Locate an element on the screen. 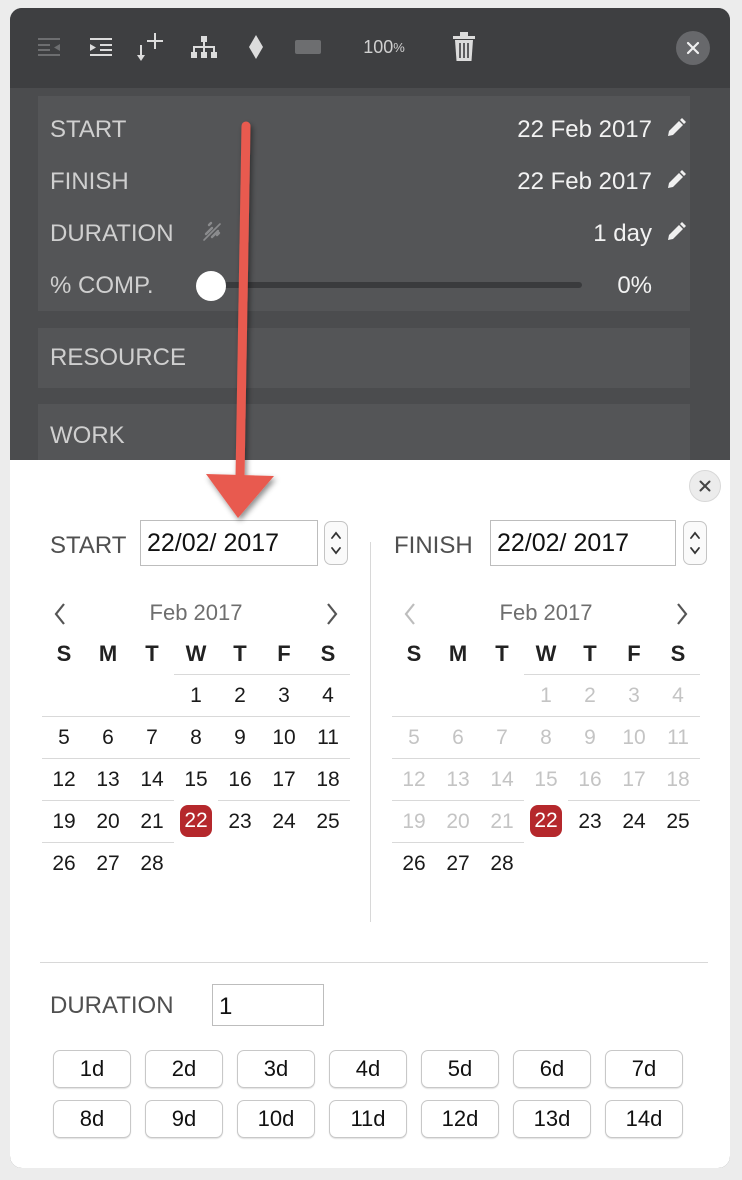 This screenshot has height=1180, width=742. start-calendar-day-9: 9 is located at coordinates (240, 737).